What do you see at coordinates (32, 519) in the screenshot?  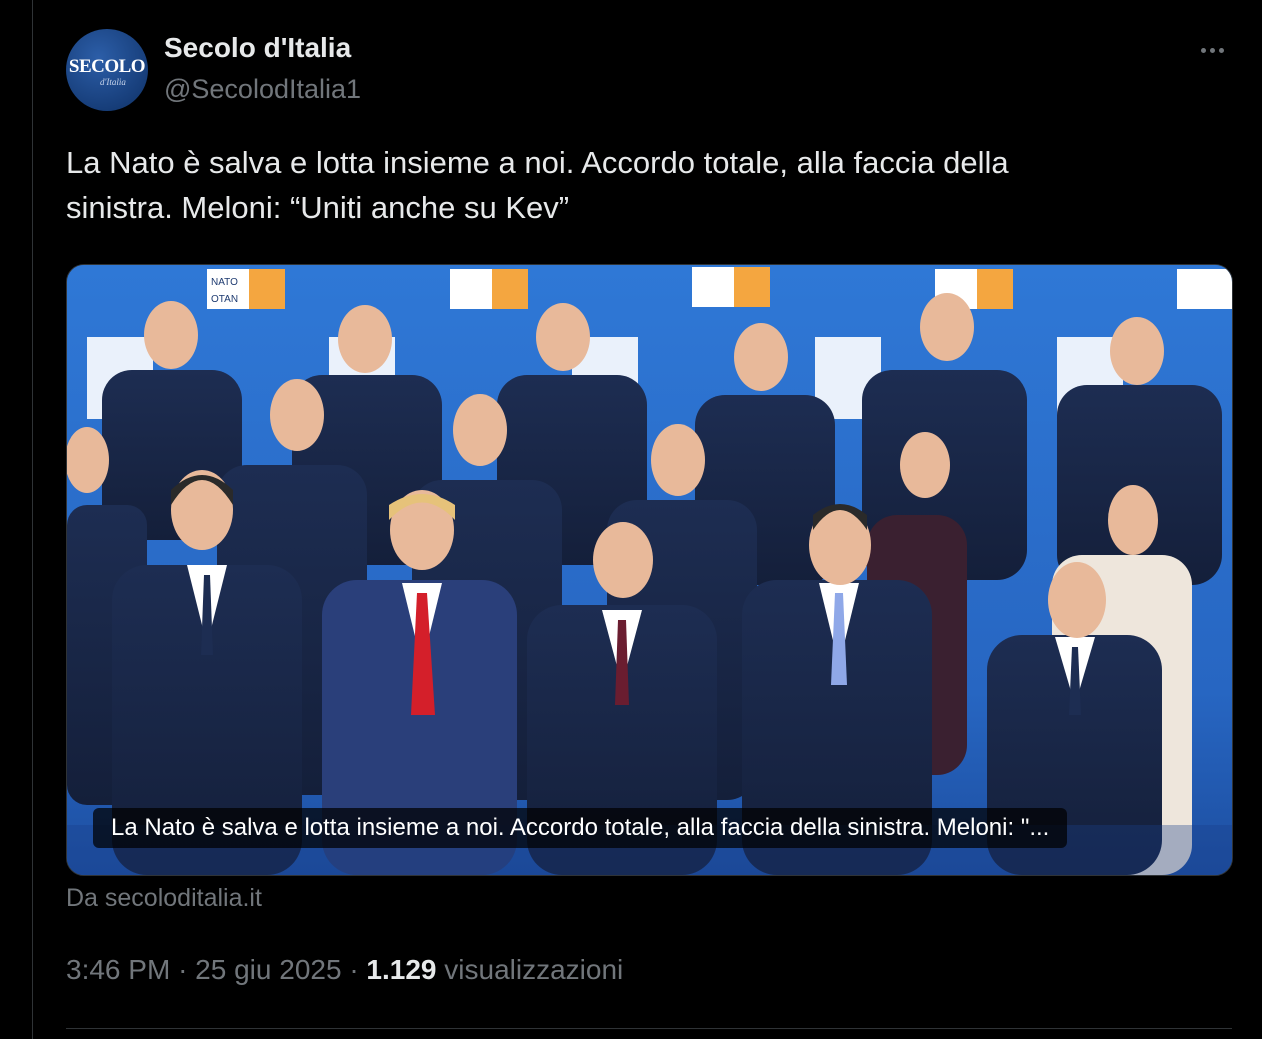 I see `timeline-divider` at bounding box center [32, 519].